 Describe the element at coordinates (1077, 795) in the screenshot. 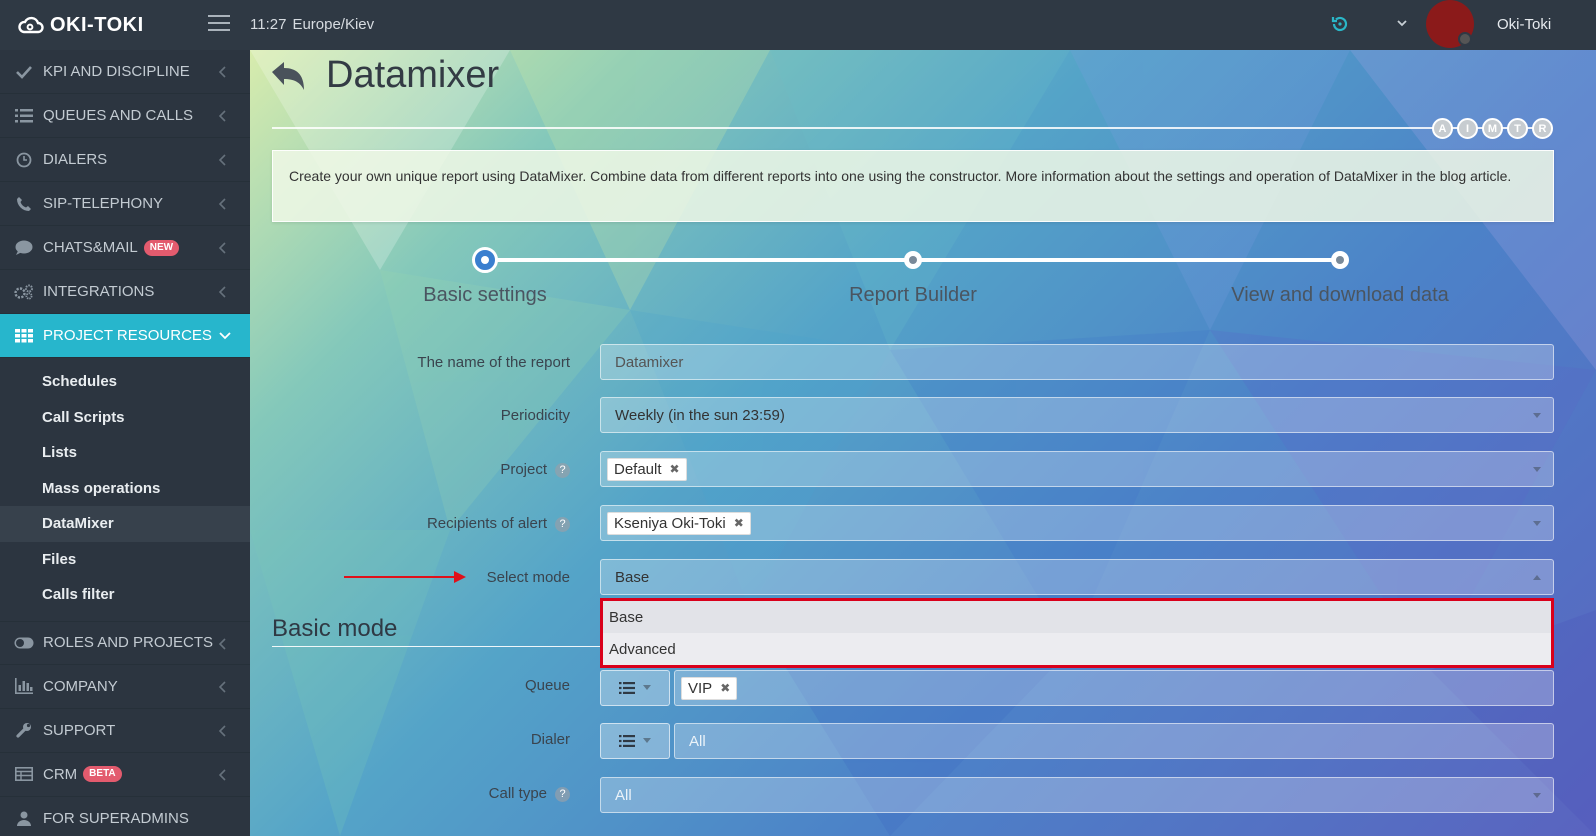

I see `call-type-select: All` at that location.